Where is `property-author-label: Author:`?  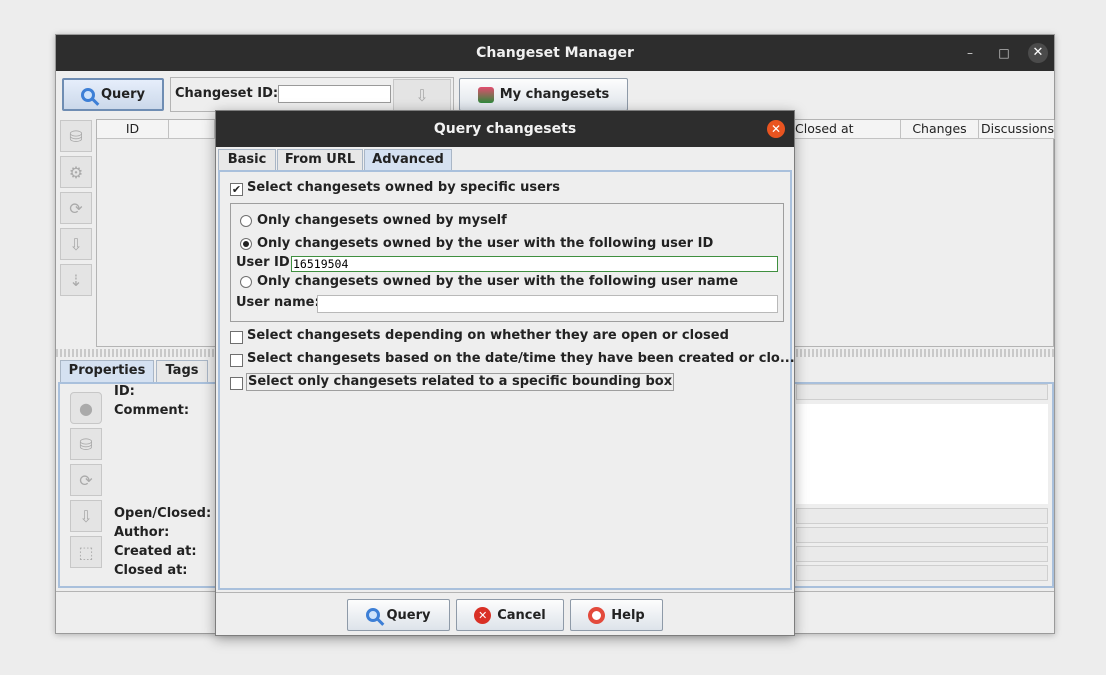
property-author-label: Author: is located at coordinates (142, 532).